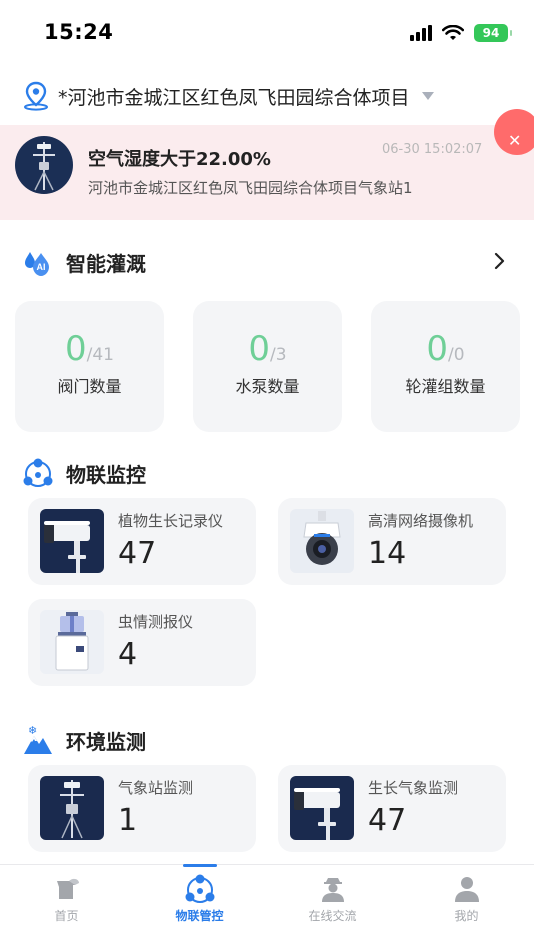 The image size is (534, 950). Describe the element at coordinates (100, 355) in the screenshot. I see `stat-total: /41` at that location.